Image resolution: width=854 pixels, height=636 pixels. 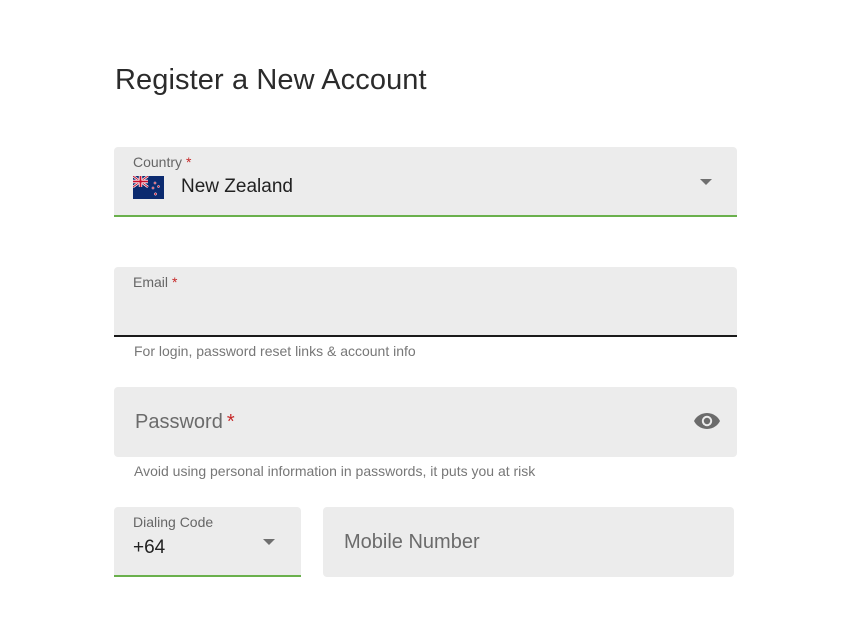 What do you see at coordinates (425, 182) in the screenshot?
I see `country-select: Country * New Zealand` at bounding box center [425, 182].